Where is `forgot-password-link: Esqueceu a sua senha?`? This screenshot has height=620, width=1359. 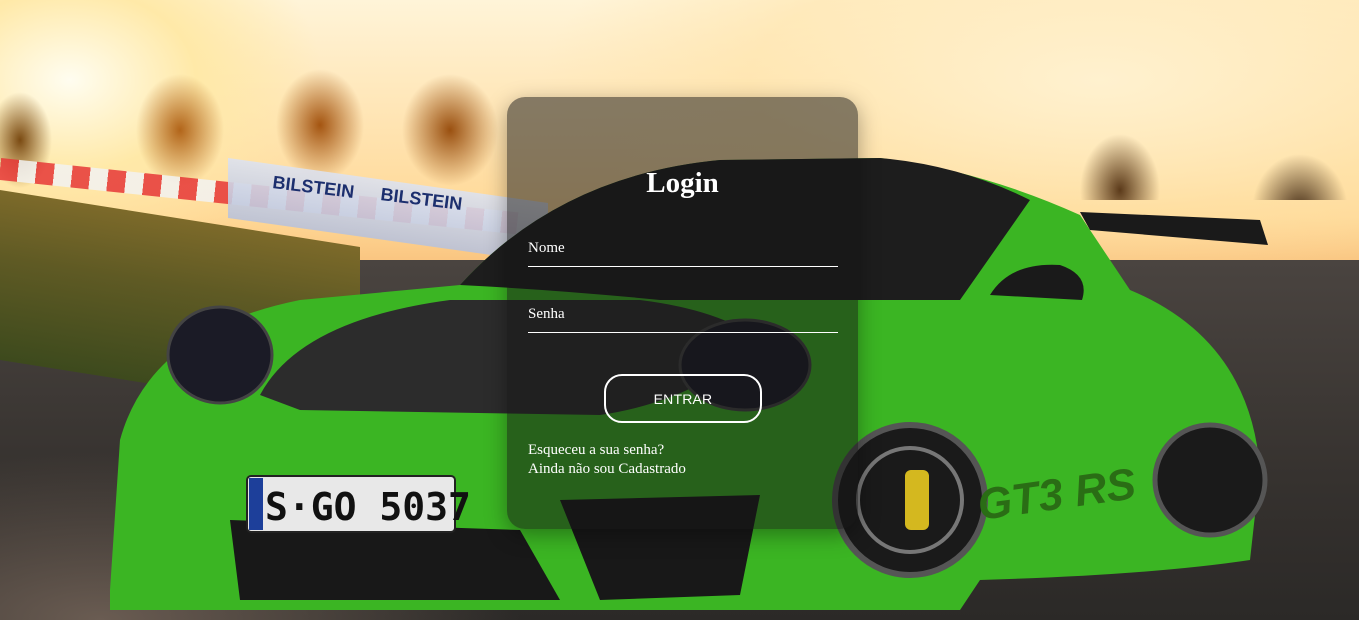
forgot-password-link: Esqueceu a sua senha? is located at coordinates (596, 450).